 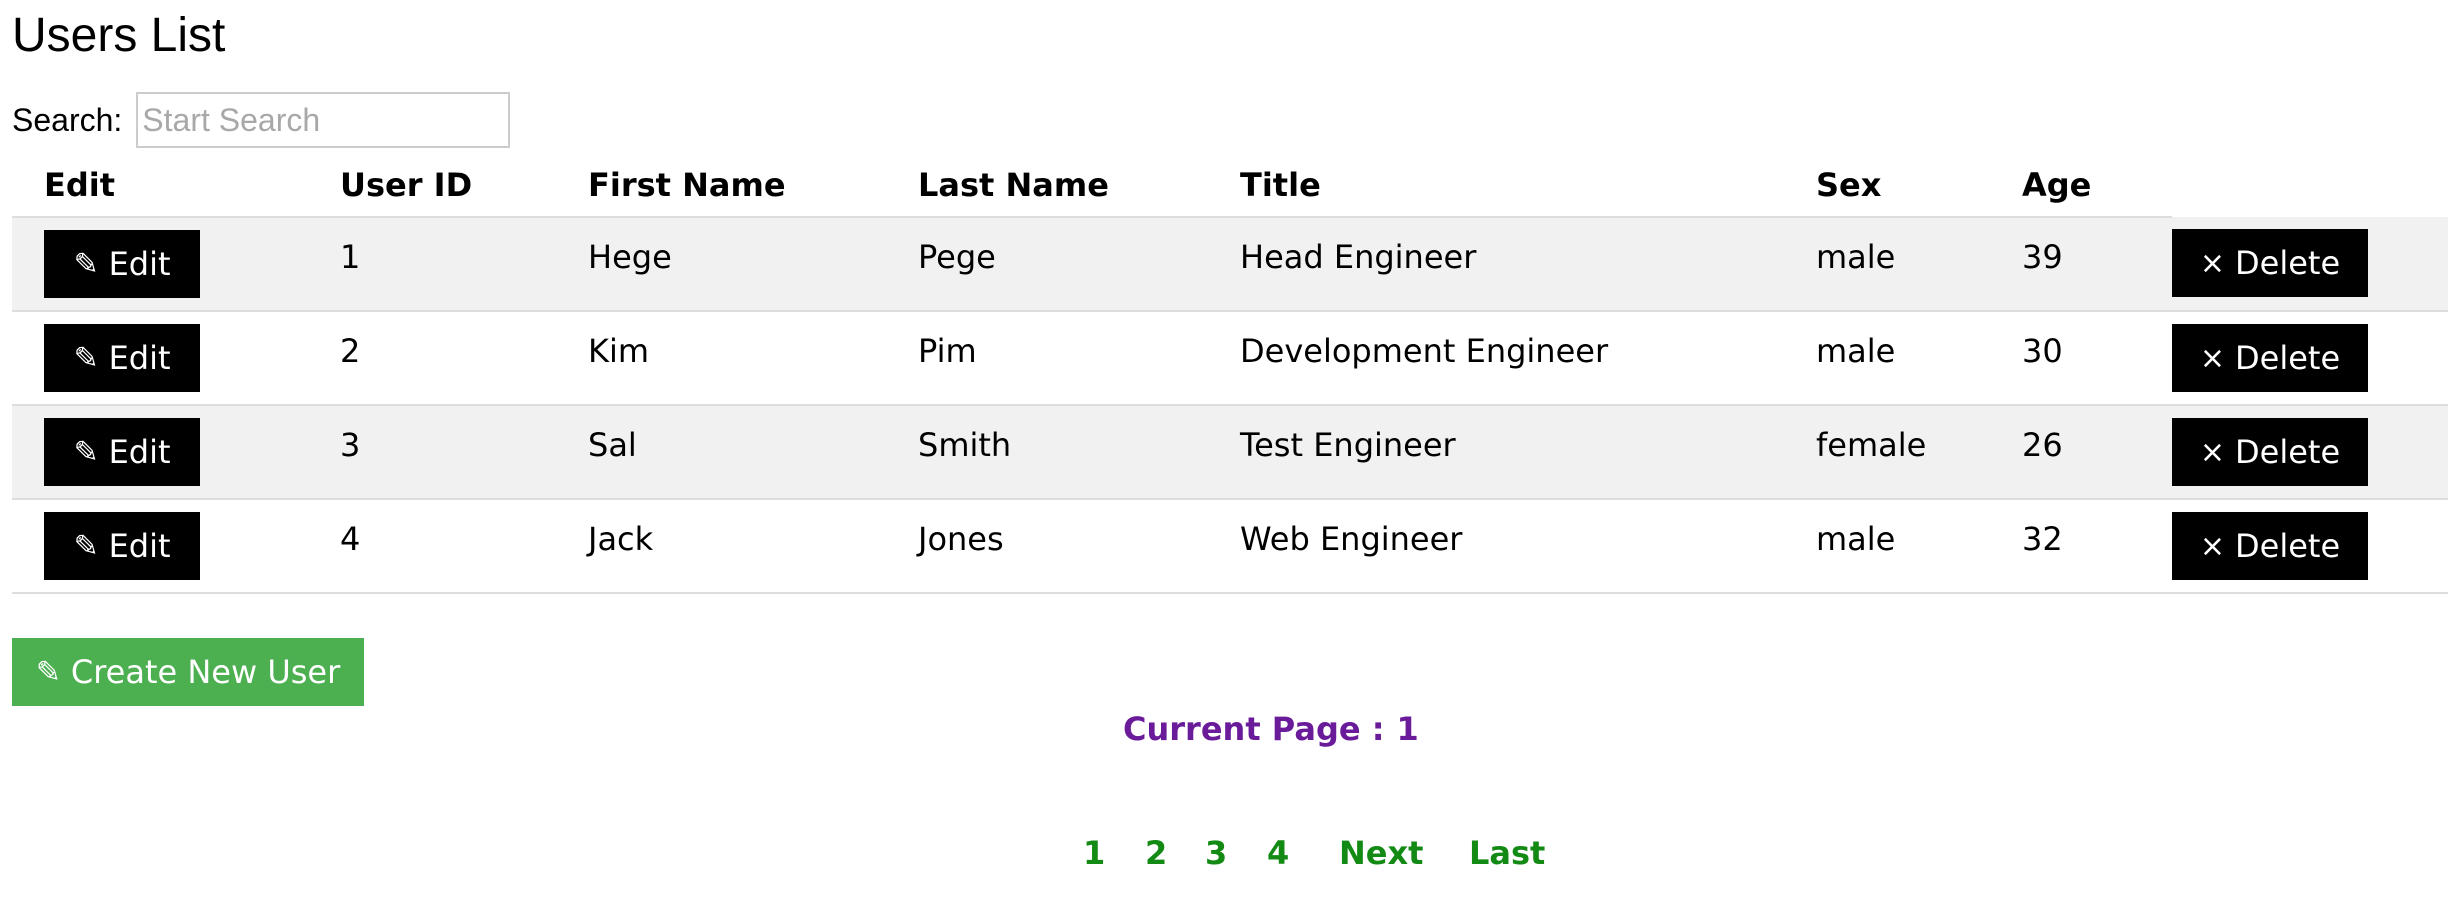 I want to click on page-link-4: 4, so click(x=1278, y=853).